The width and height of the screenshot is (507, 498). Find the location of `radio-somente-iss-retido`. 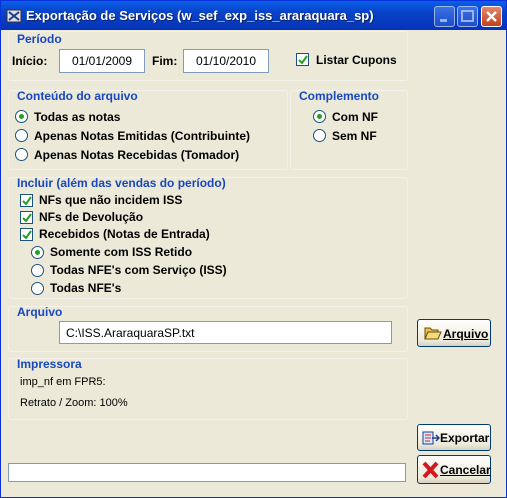

radio-somente-iss-retido is located at coordinates (37, 252).